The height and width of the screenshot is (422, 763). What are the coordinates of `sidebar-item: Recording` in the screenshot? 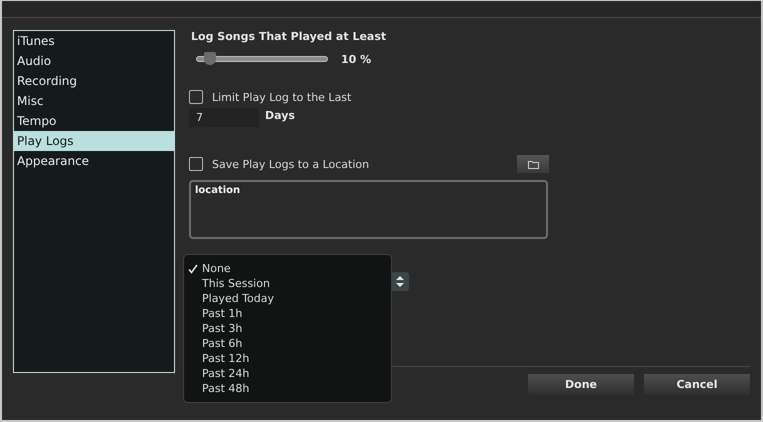 It's located at (94, 81).